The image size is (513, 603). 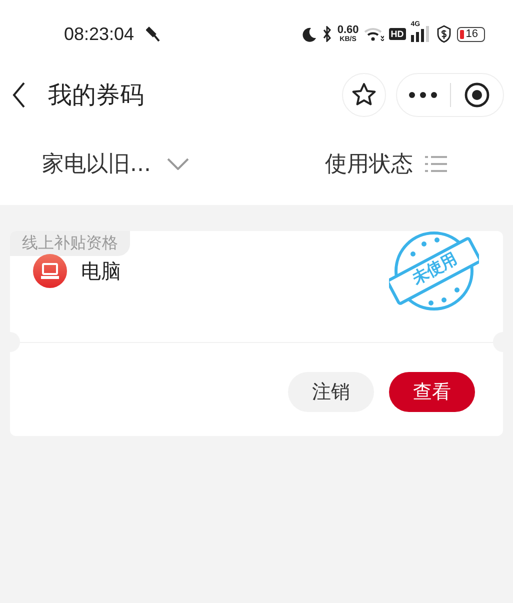 What do you see at coordinates (374, 34) in the screenshot?
I see `wifi-icon` at bounding box center [374, 34].